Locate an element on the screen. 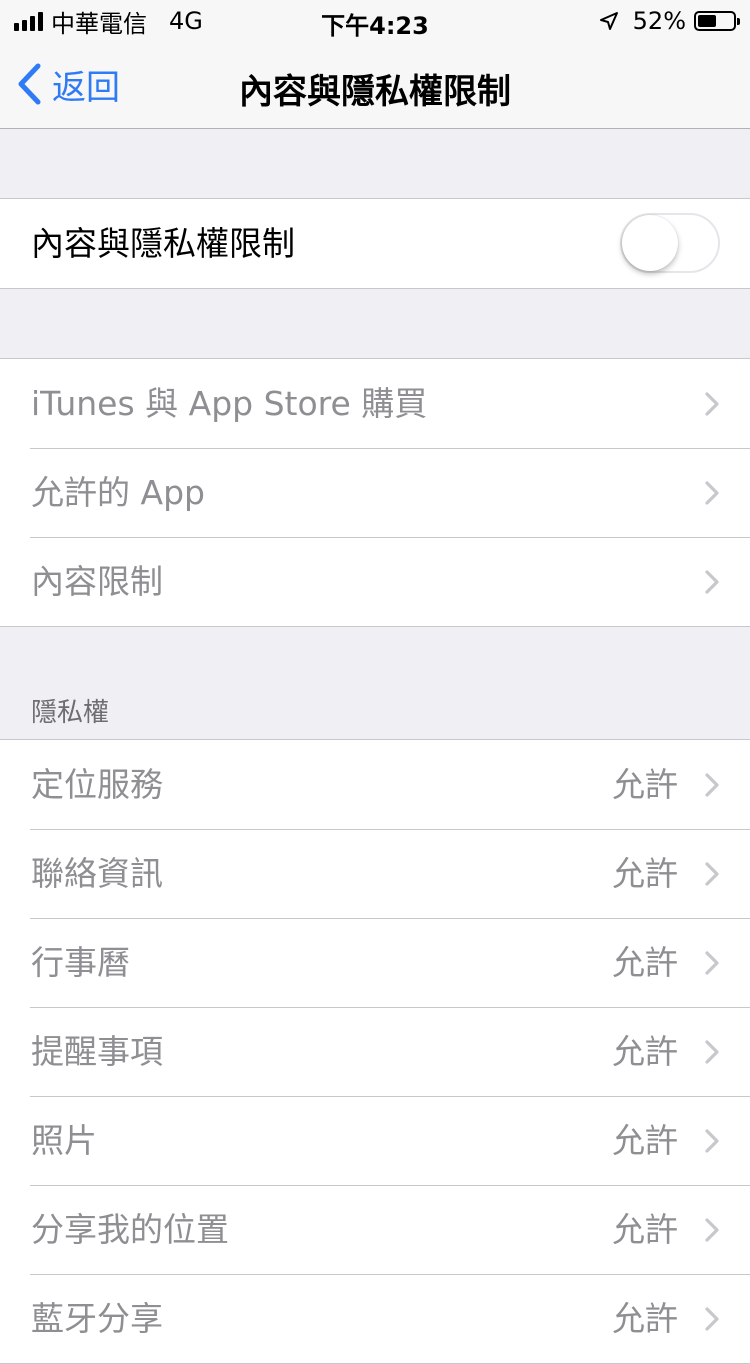 Image resolution: width=750 pixels, height=1364 pixels. battery-nub is located at coordinates (738, 21).